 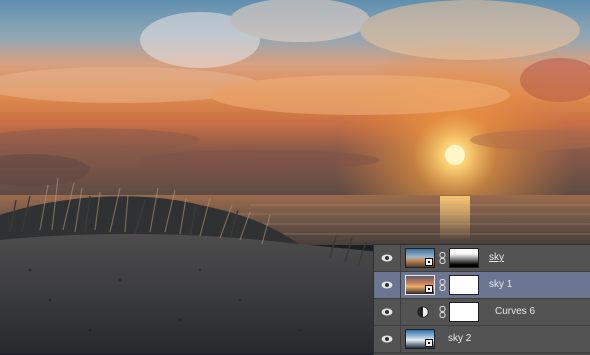 What do you see at coordinates (496, 258) in the screenshot?
I see `layer-name: sky` at bounding box center [496, 258].